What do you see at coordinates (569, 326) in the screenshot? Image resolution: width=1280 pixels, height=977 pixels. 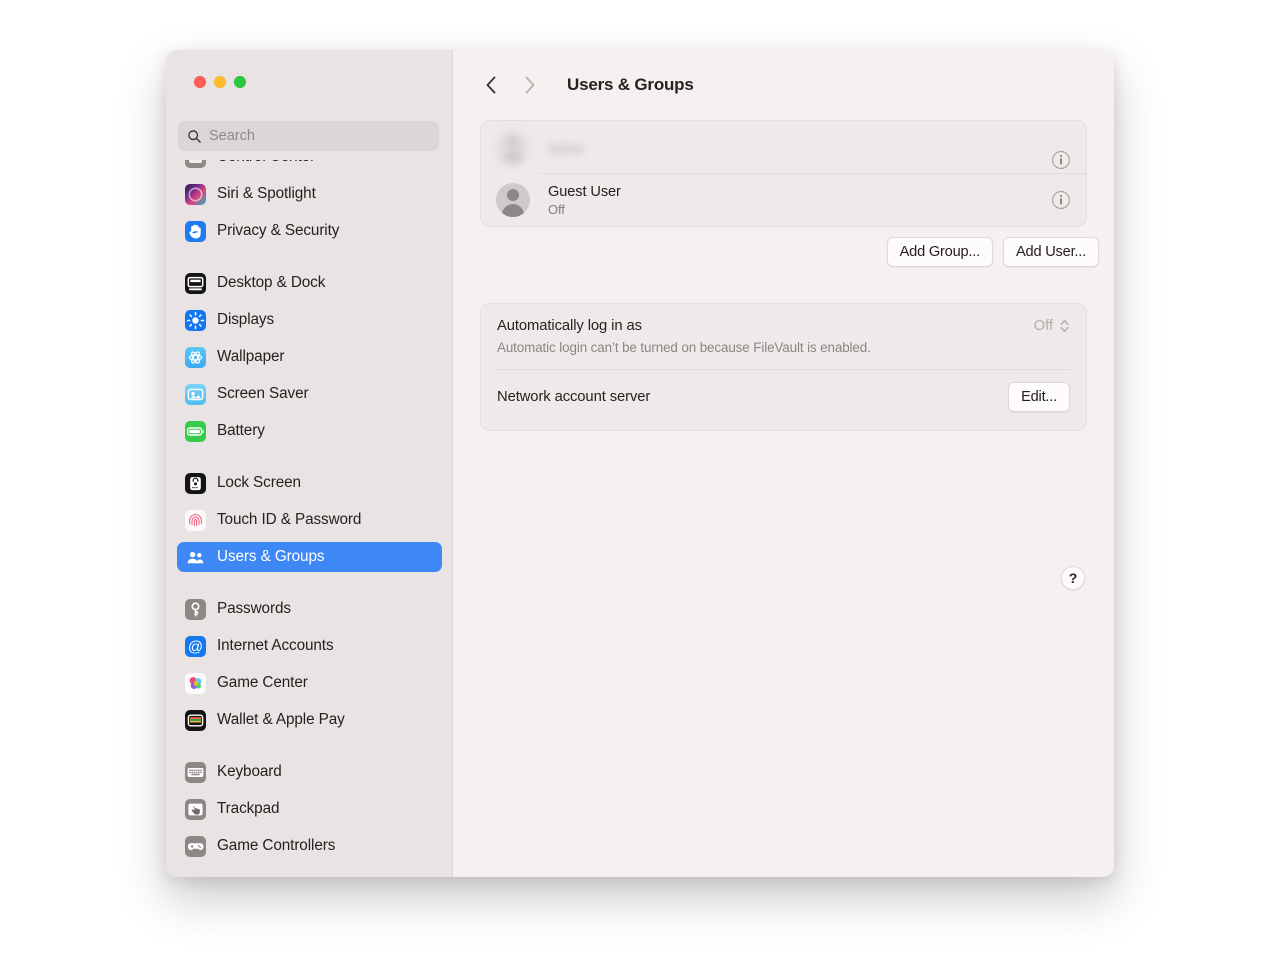 I see `auto-login-label: Automatically log in as` at bounding box center [569, 326].